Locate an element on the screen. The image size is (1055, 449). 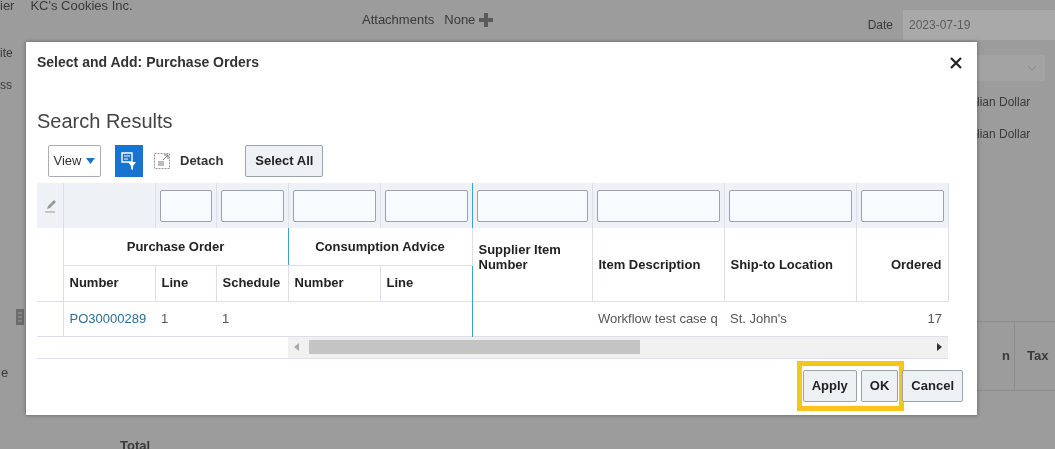
column-header: Ordered is located at coordinates (902, 264).